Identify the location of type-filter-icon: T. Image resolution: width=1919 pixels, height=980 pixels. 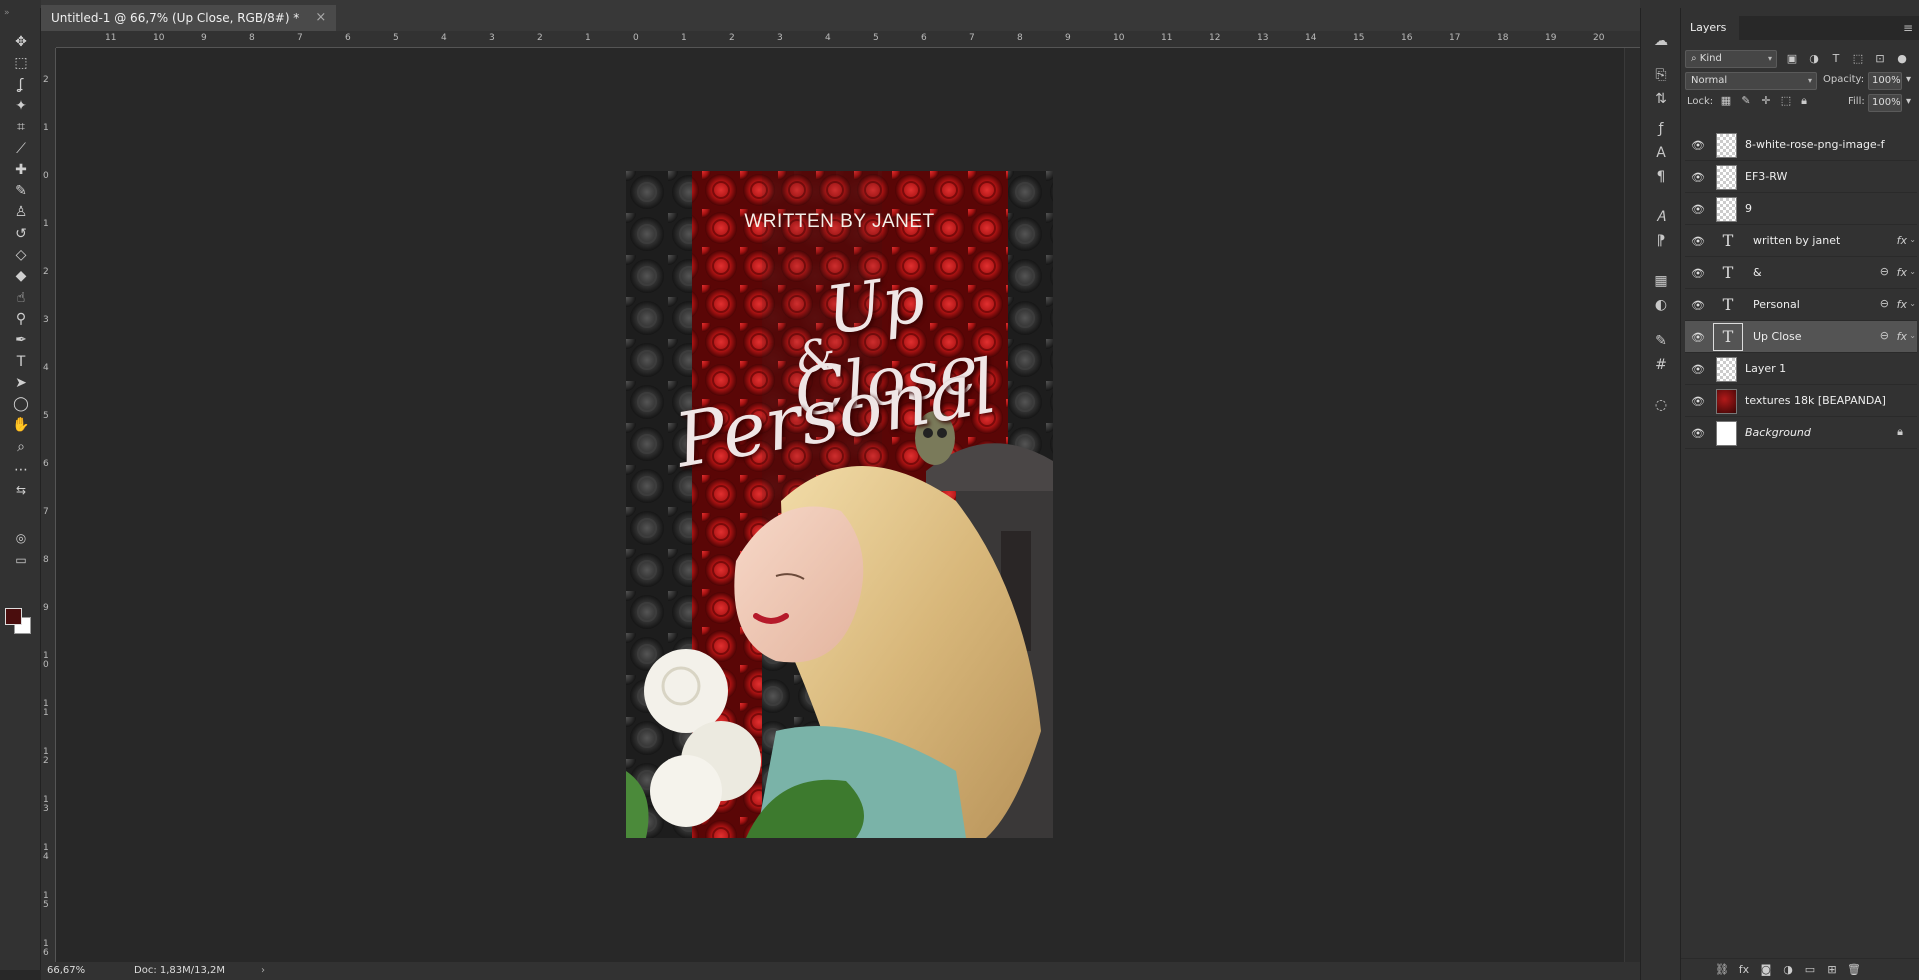
(1836, 59).